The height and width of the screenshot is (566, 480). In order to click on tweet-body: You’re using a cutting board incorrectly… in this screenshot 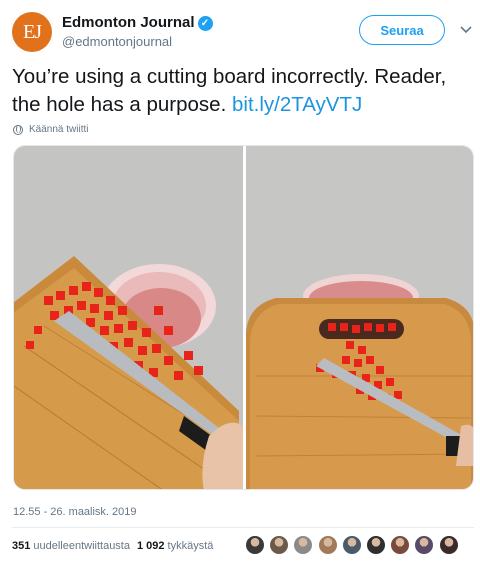, I will do `click(229, 90)`.